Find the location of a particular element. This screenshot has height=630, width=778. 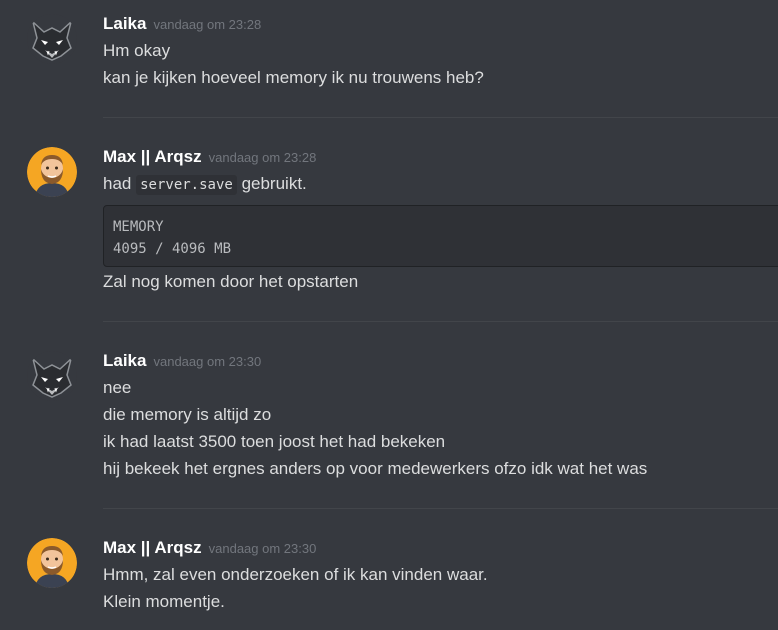

message-text-part: had is located at coordinates (117, 183).